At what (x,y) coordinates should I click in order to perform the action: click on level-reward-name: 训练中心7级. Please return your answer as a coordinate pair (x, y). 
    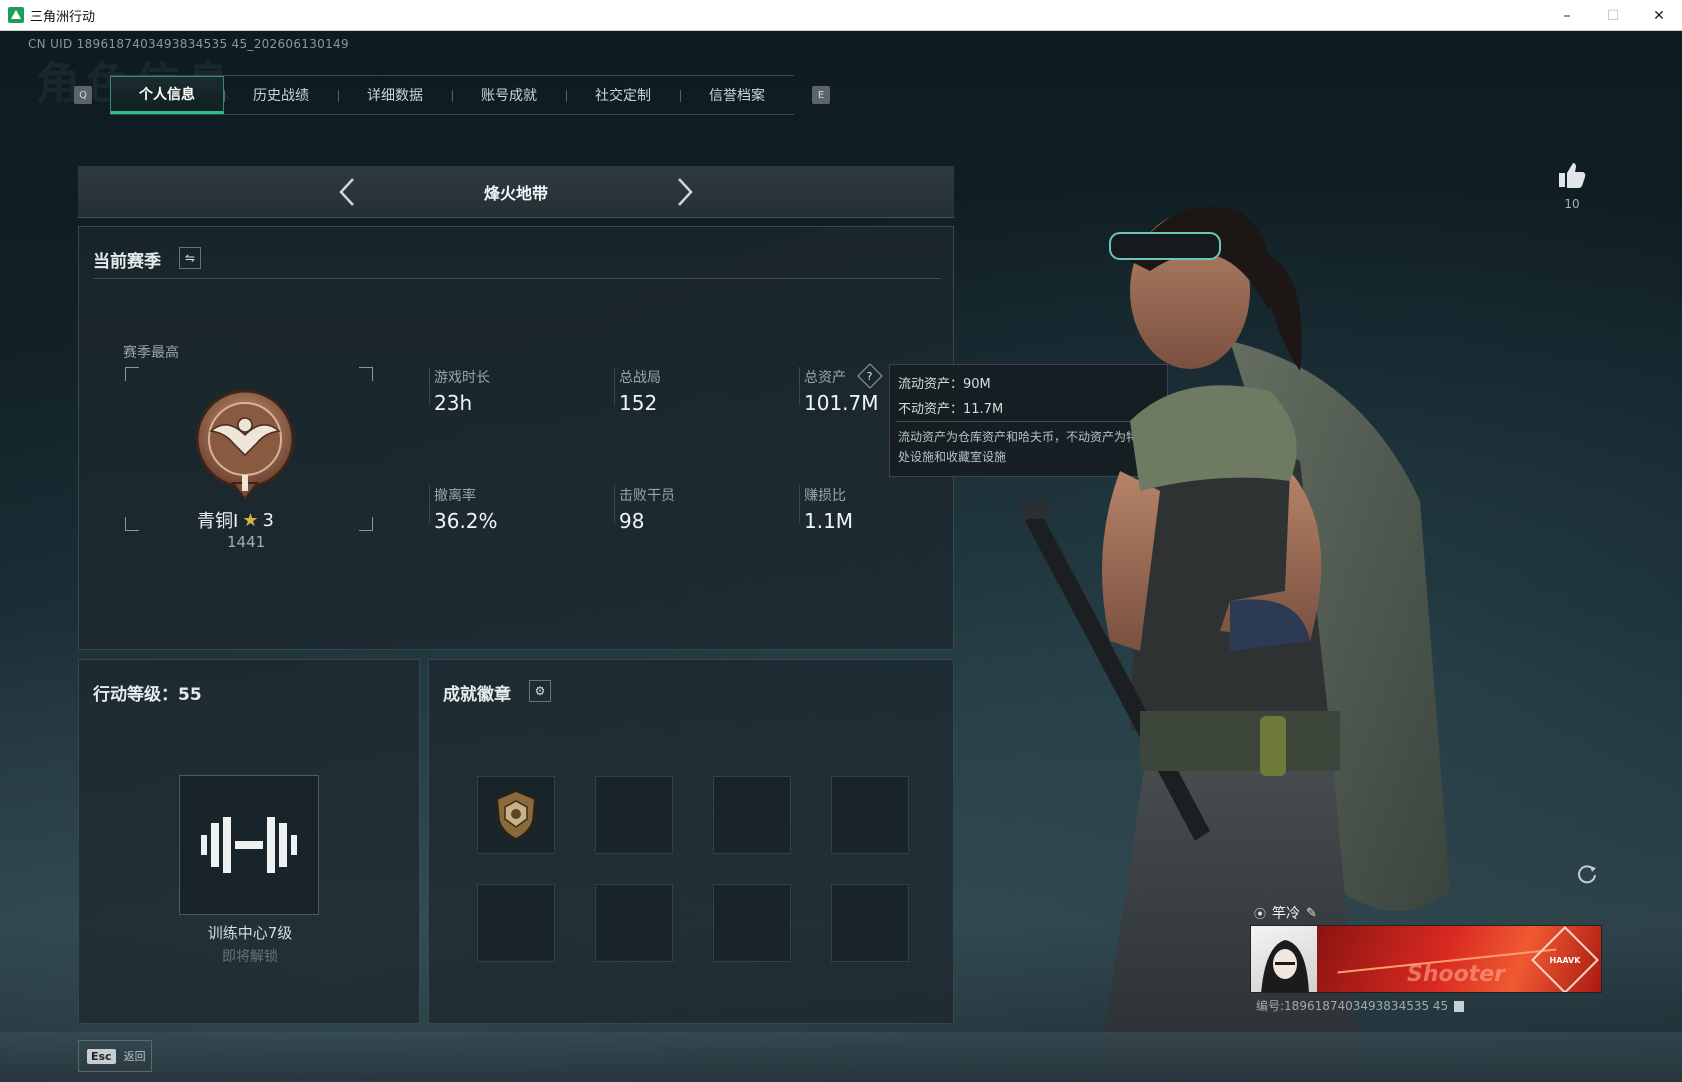
    Looking at the image, I should click on (250, 933).